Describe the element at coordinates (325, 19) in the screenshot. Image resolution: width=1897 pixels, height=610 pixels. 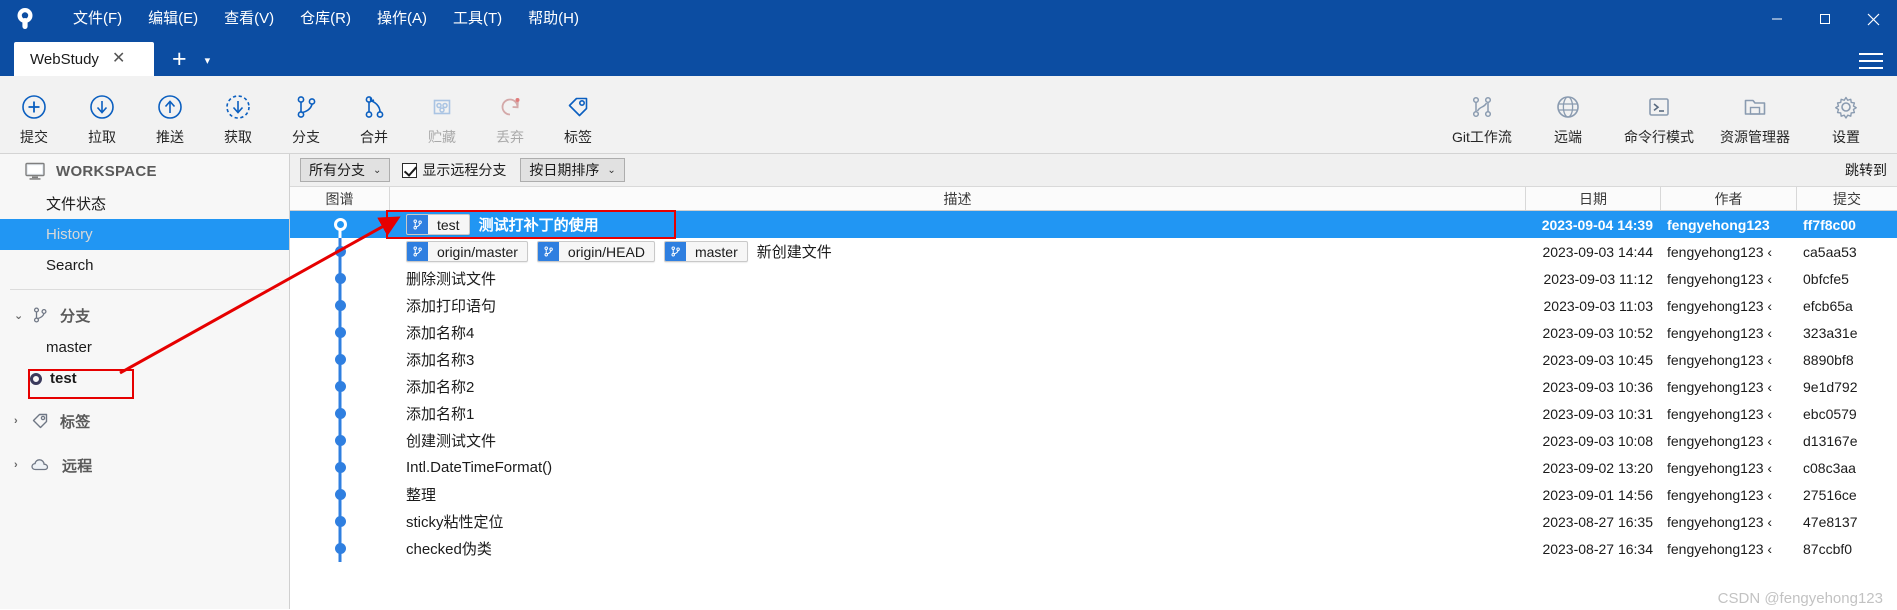
I see `menu-repo: 仓库(R)` at that location.